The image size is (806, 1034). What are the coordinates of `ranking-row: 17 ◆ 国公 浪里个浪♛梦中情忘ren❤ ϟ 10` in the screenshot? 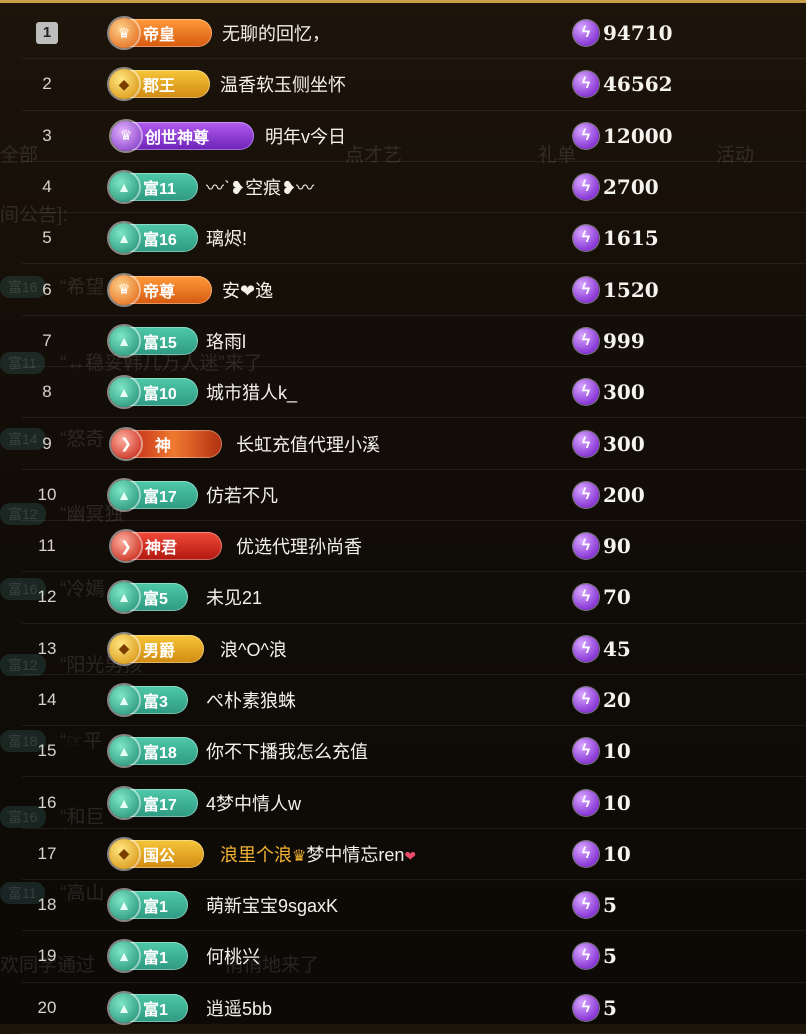 It's located at (414, 855).